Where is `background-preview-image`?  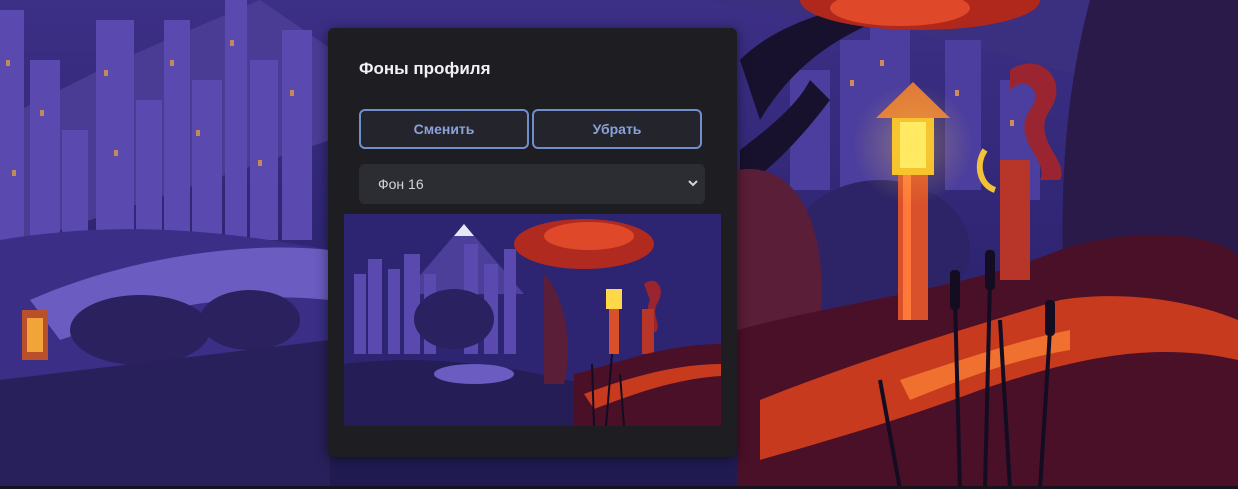
background-preview-image is located at coordinates (532, 320).